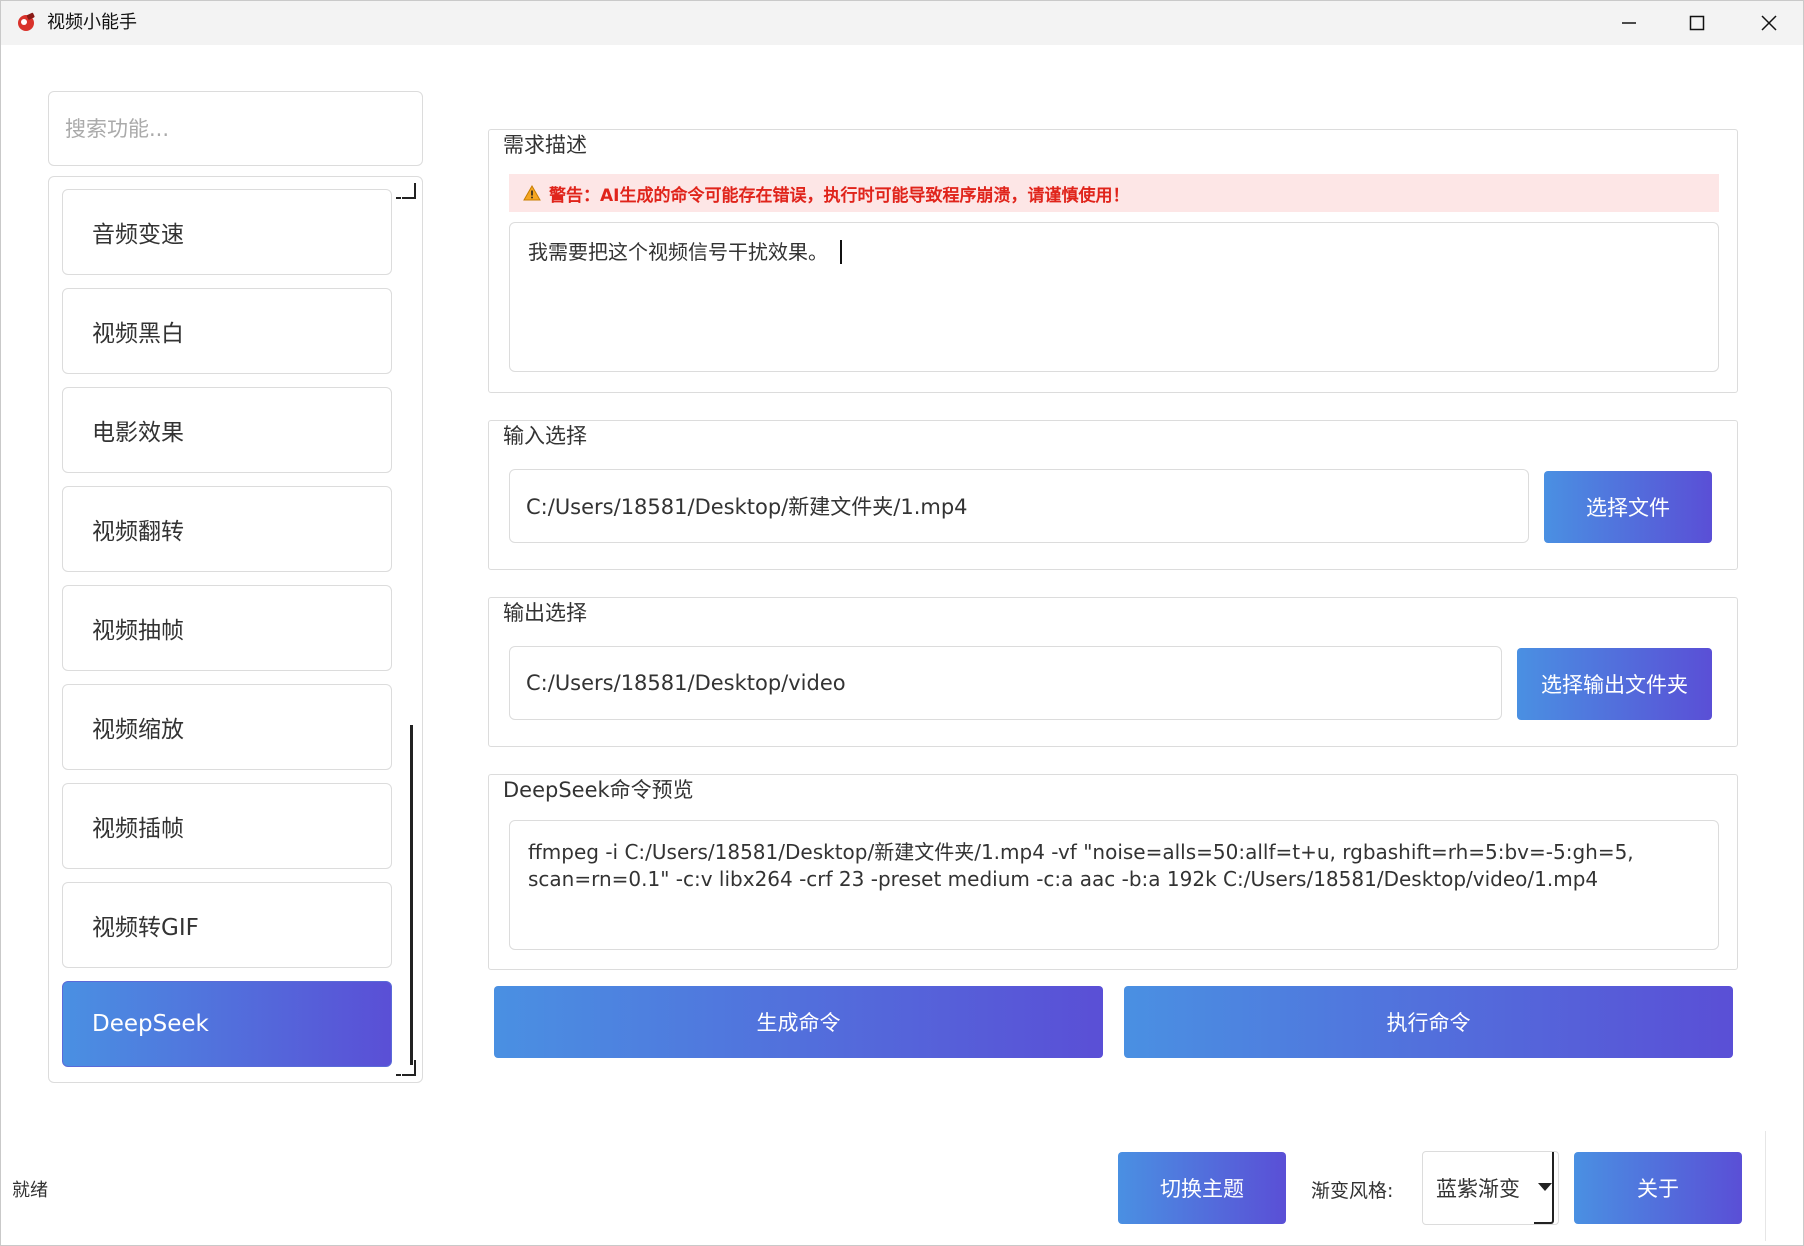 The height and width of the screenshot is (1246, 1804). Describe the element at coordinates (26, 21) in the screenshot. I see `app-logo-icon` at that location.